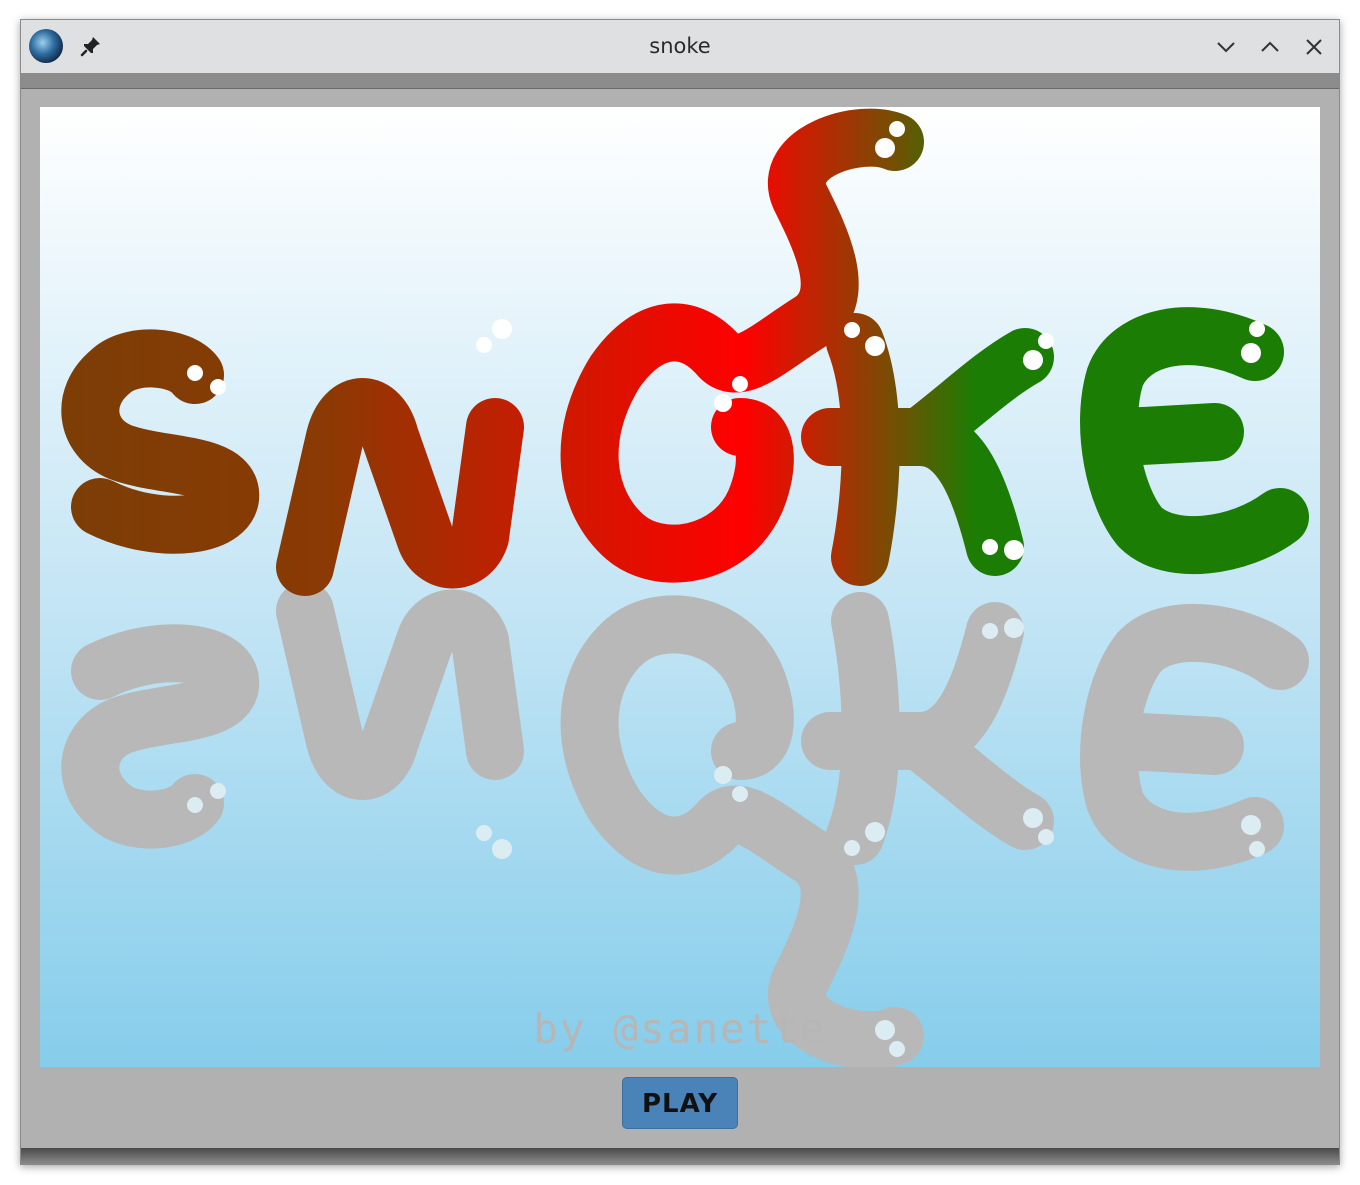 The height and width of the screenshot is (1185, 1360). Describe the element at coordinates (1314, 47) in the screenshot. I see `close-icon` at that location.